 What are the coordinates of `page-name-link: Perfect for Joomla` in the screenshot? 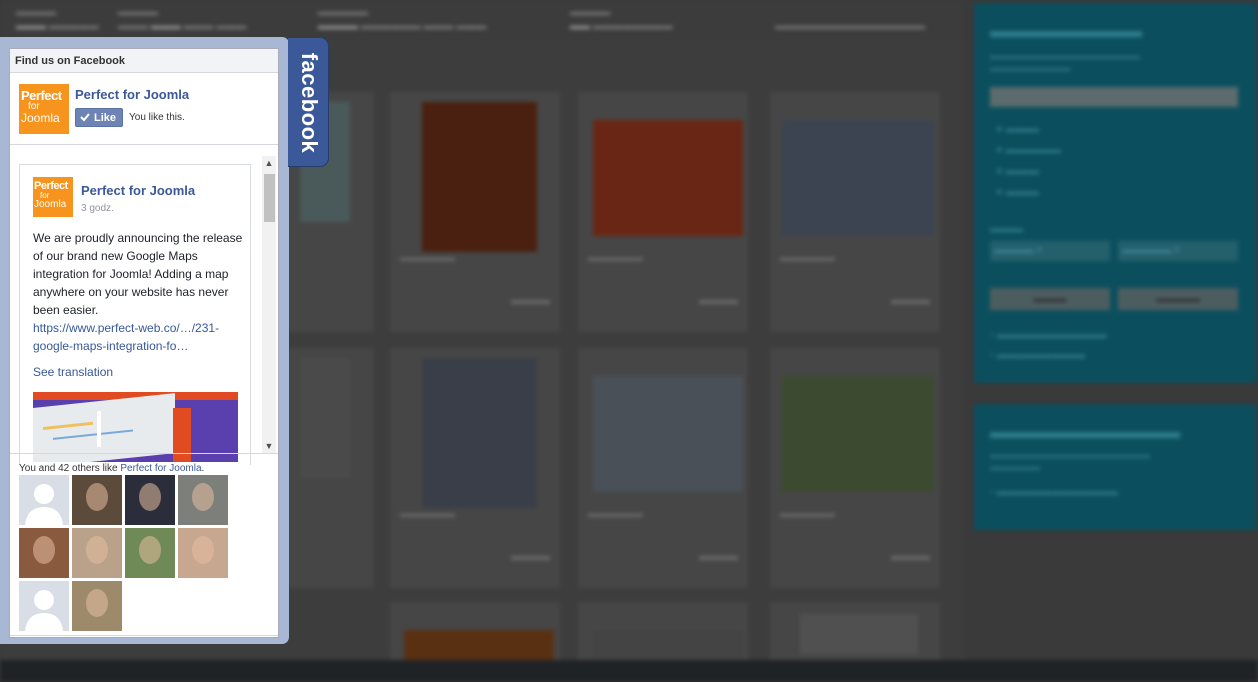 It's located at (132, 94).